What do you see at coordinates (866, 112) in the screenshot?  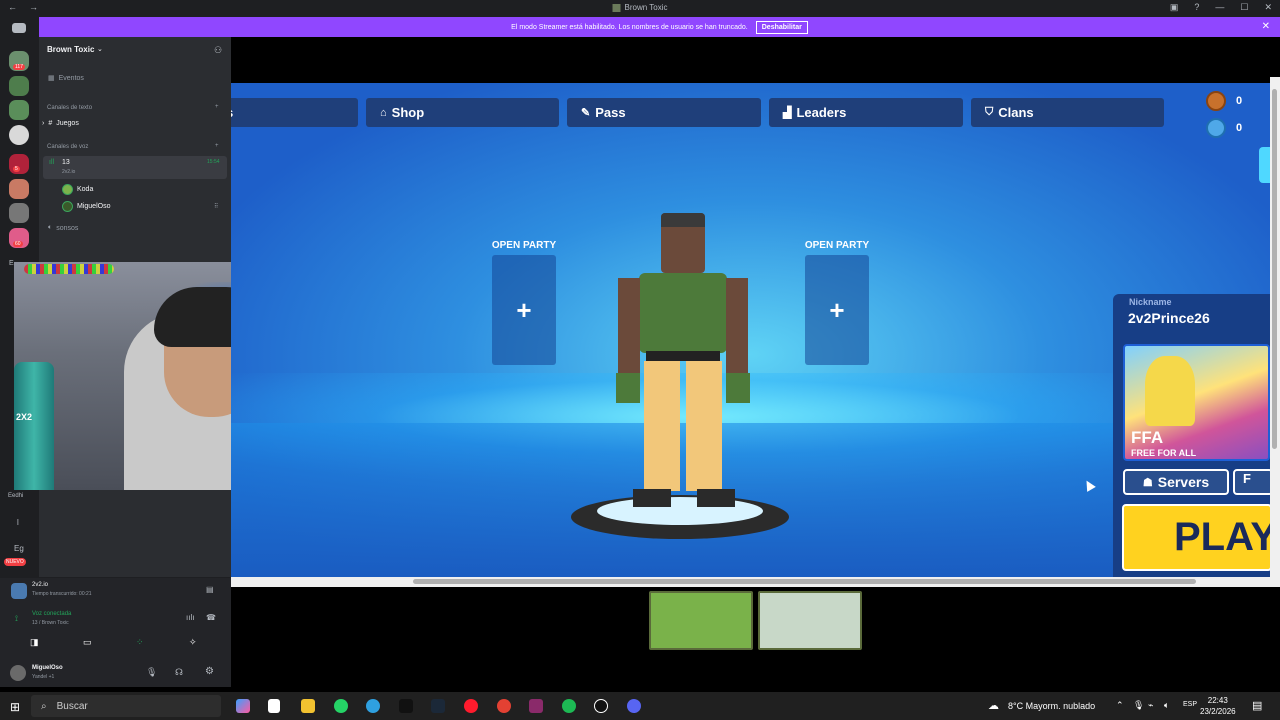 I see `tab-leaders: ▟ Leaders` at bounding box center [866, 112].